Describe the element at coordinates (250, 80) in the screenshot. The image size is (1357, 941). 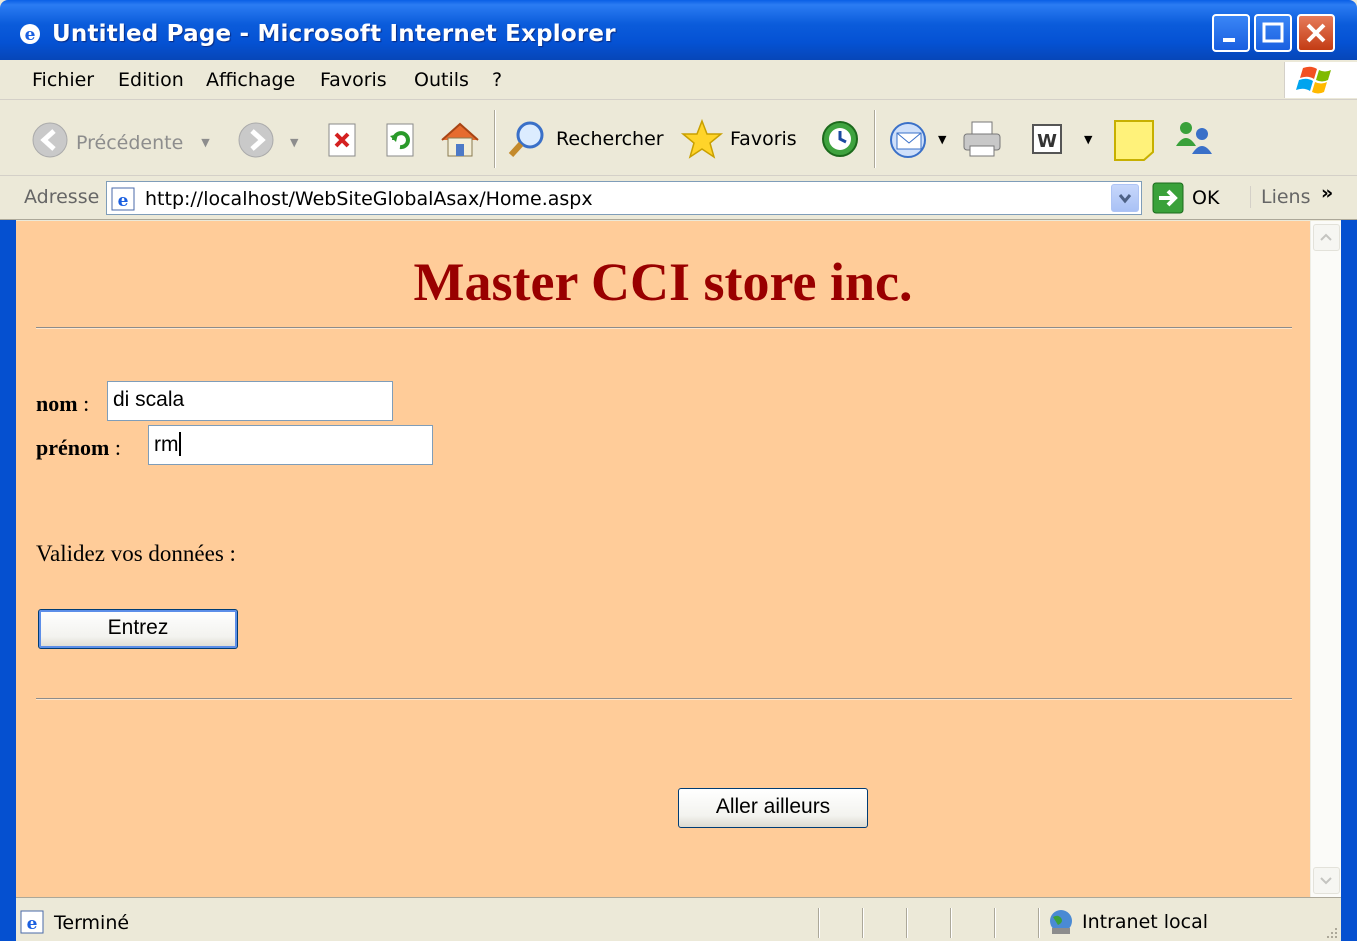
I see `menu-affichage: Affichage` at that location.